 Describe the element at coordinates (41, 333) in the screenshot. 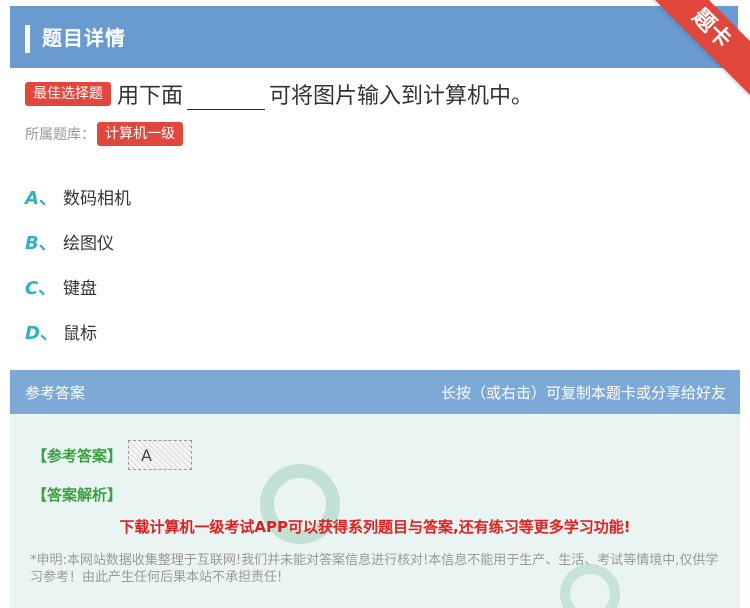

I see `option-letter: D、` at that location.